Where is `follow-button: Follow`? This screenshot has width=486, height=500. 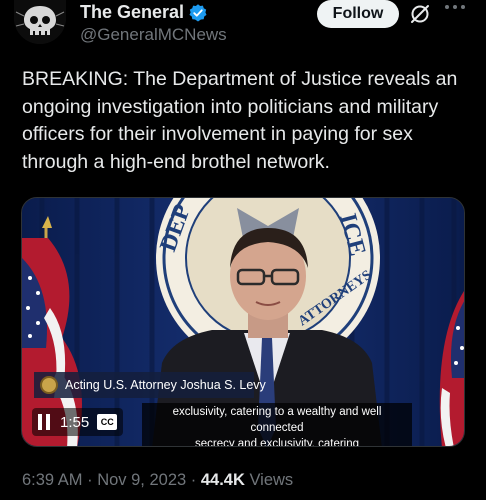
follow-button: Follow is located at coordinates (358, 14).